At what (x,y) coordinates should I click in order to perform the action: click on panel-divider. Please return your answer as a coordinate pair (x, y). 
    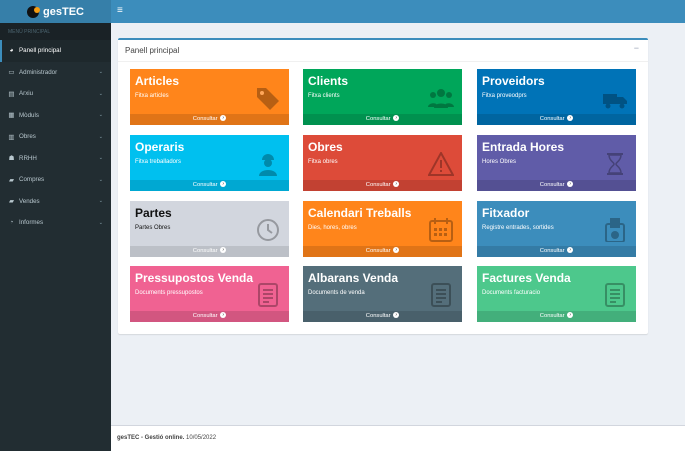
    Looking at the image, I should click on (383, 61).